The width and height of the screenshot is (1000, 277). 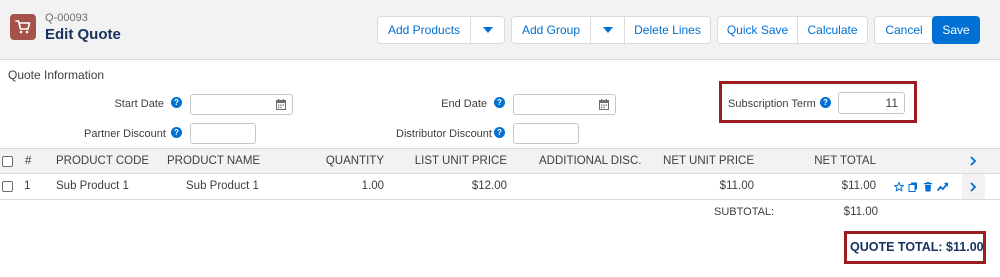 I want to click on cancel-group: Cancel, so click(x=903, y=30).